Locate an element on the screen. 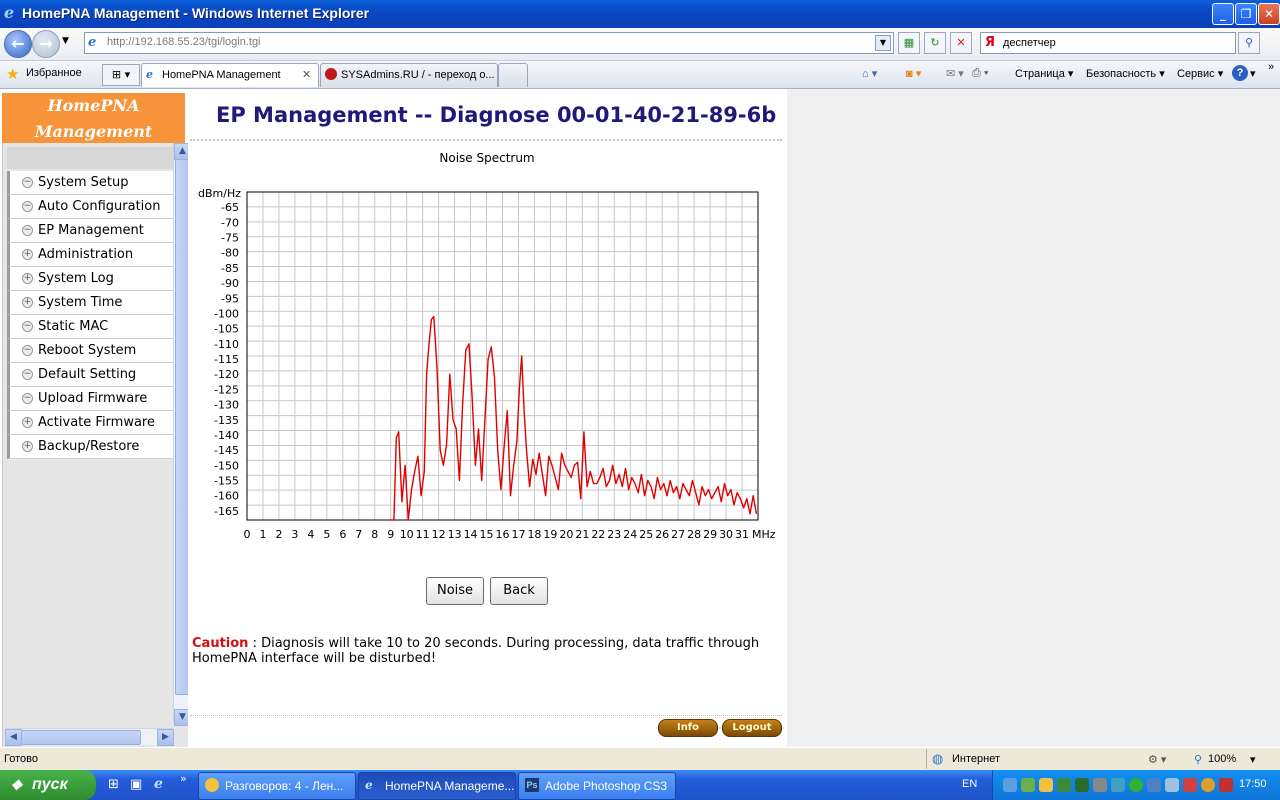 The width and height of the screenshot is (1280, 800). sidebar-item-label: System Time is located at coordinates (80, 302).